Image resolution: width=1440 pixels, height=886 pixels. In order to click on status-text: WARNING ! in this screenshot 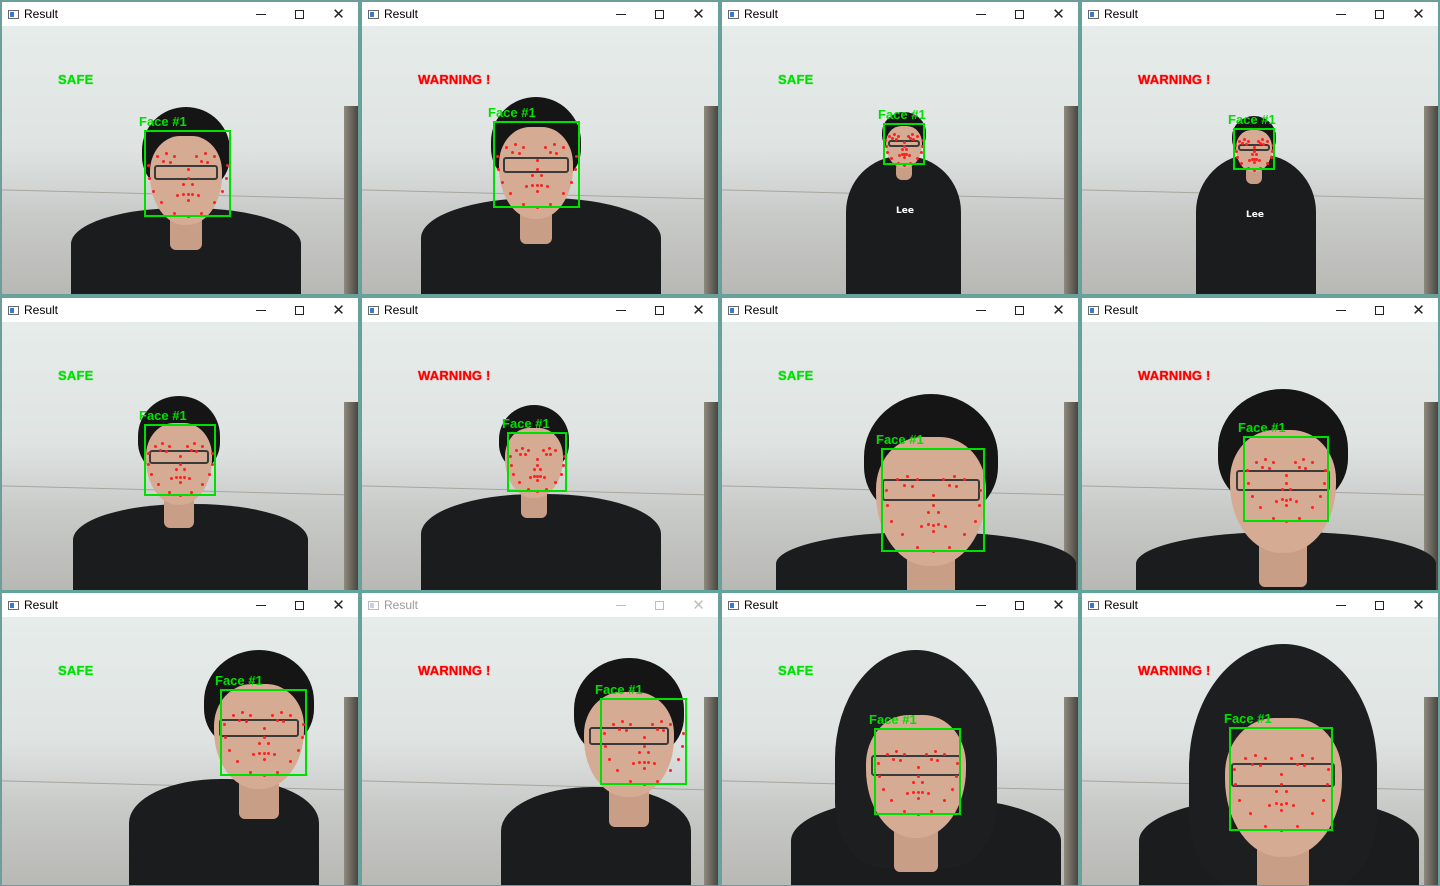, I will do `click(1174, 375)`.